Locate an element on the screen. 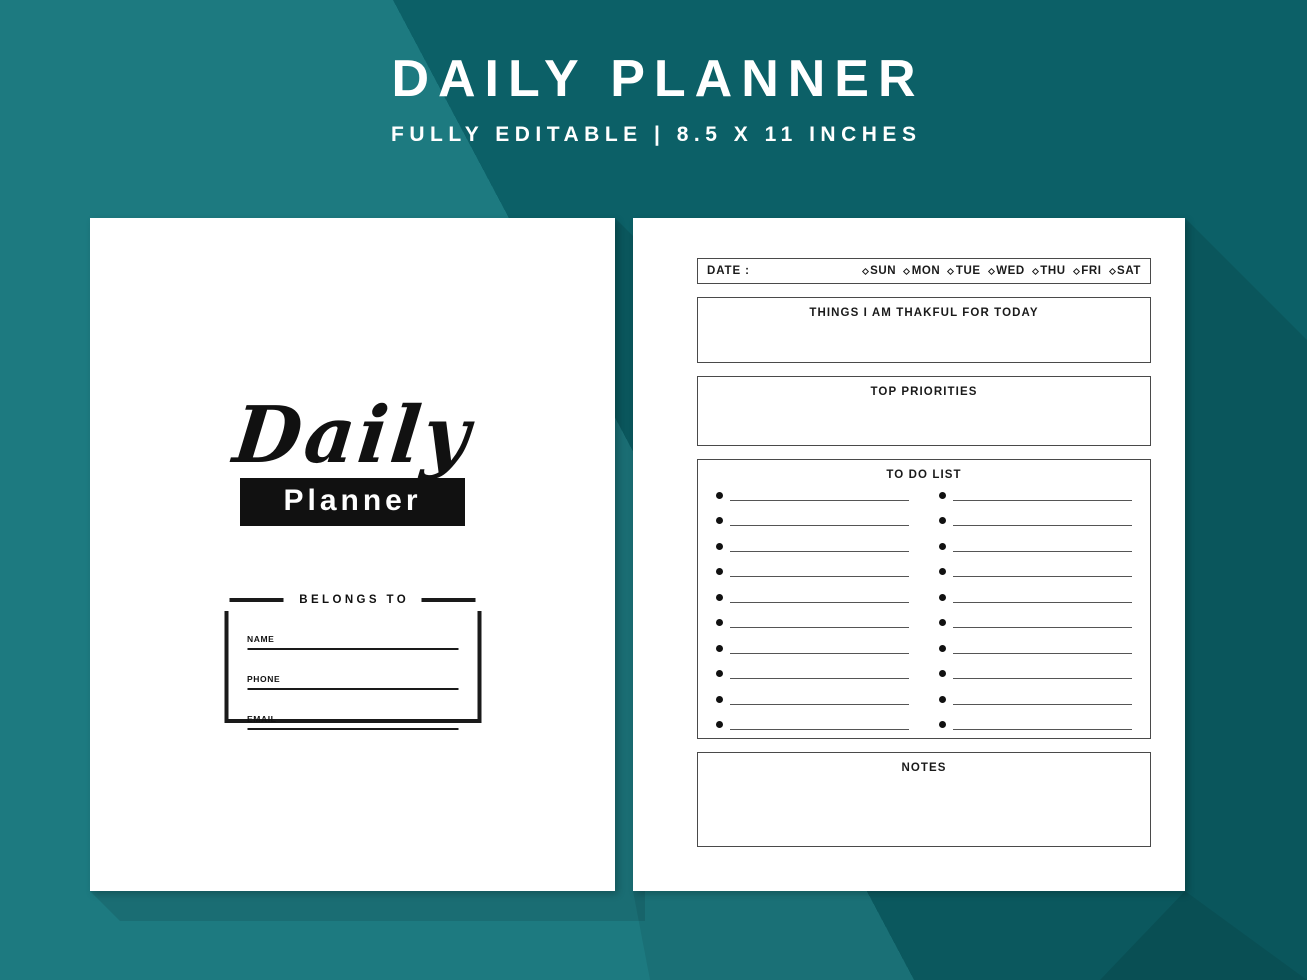 The height and width of the screenshot is (980, 1307). name-field-label: NAME is located at coordinates (261, 639).